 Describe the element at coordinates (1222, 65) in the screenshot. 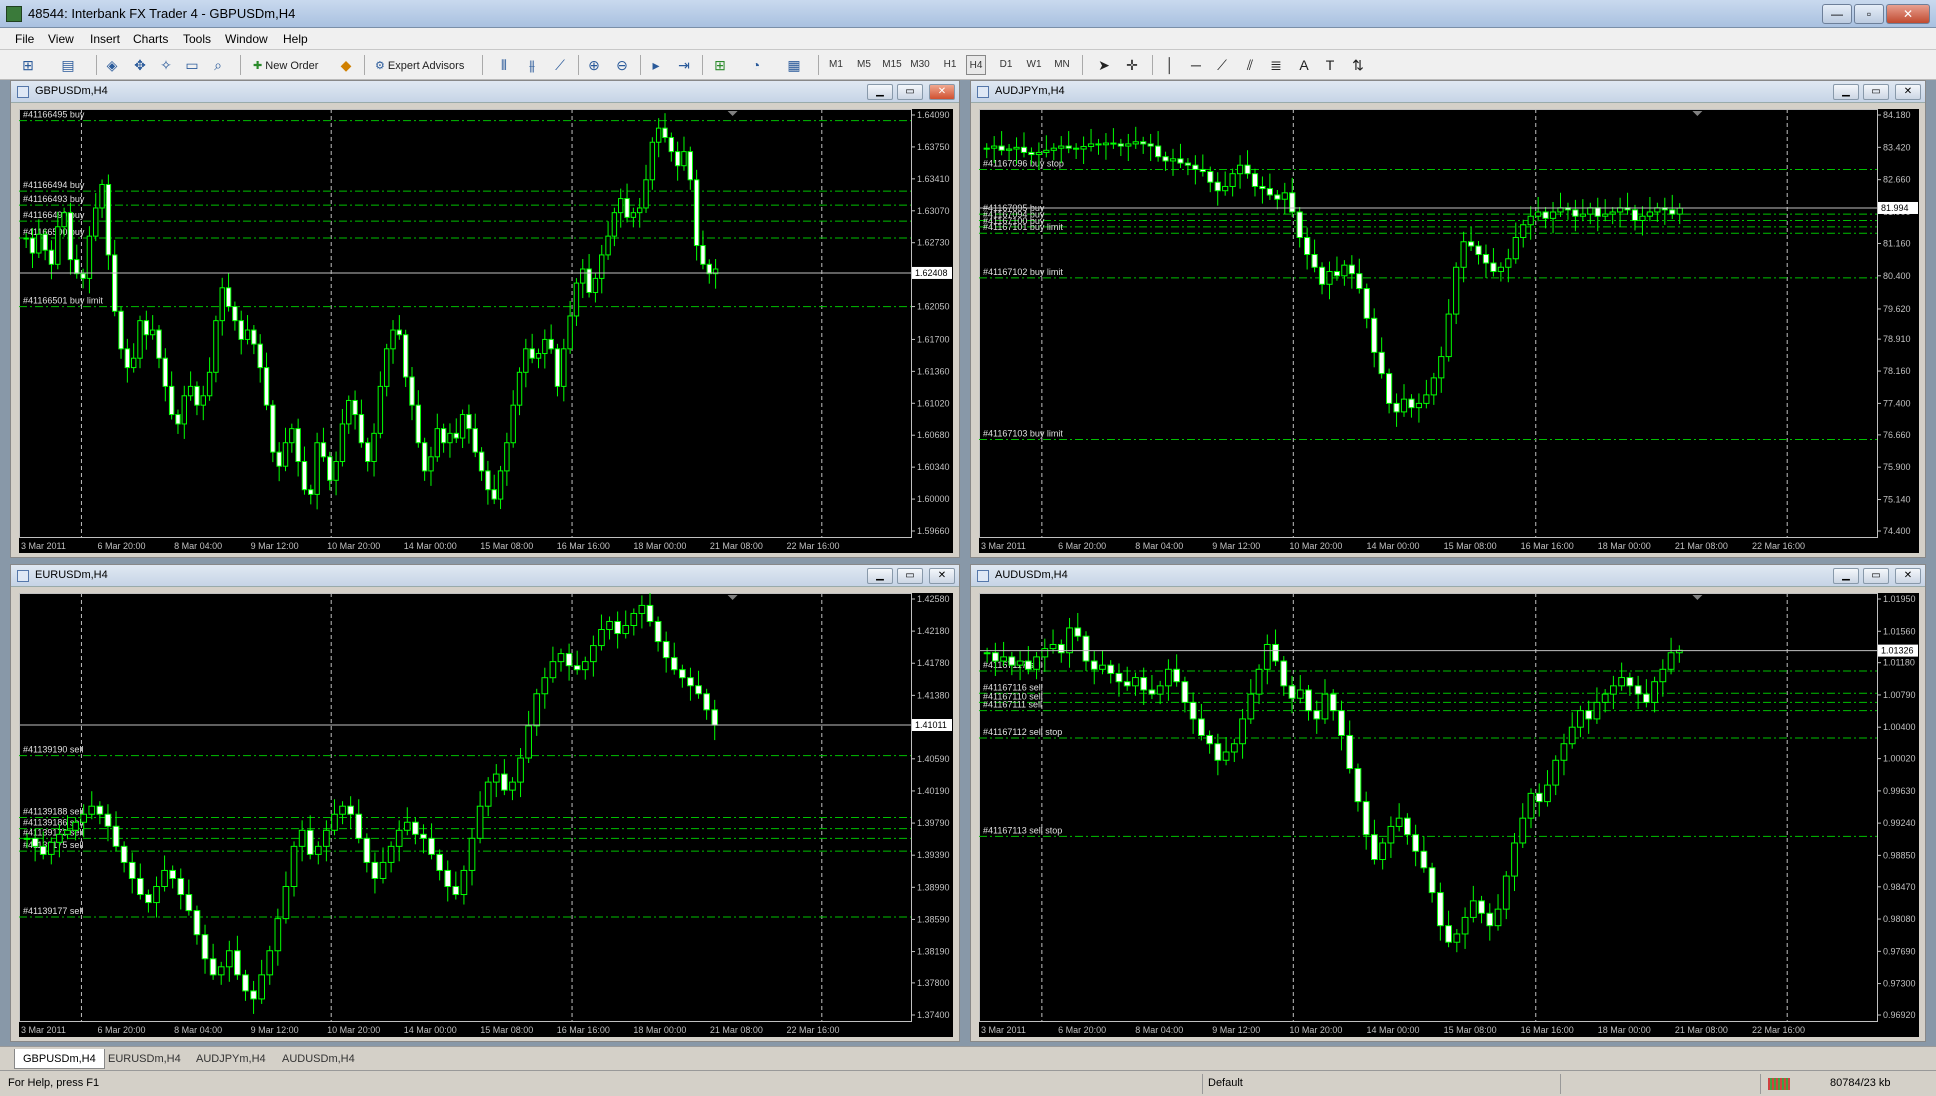

I see `trendline-icon: ⟋` at that location.